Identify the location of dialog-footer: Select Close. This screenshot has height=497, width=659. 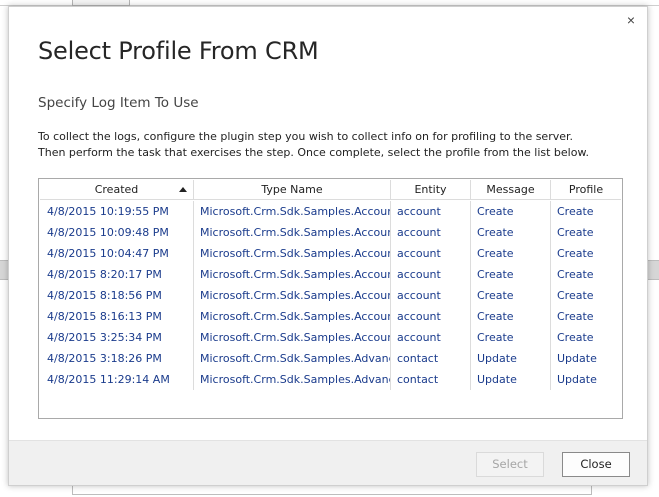
(328, 462).